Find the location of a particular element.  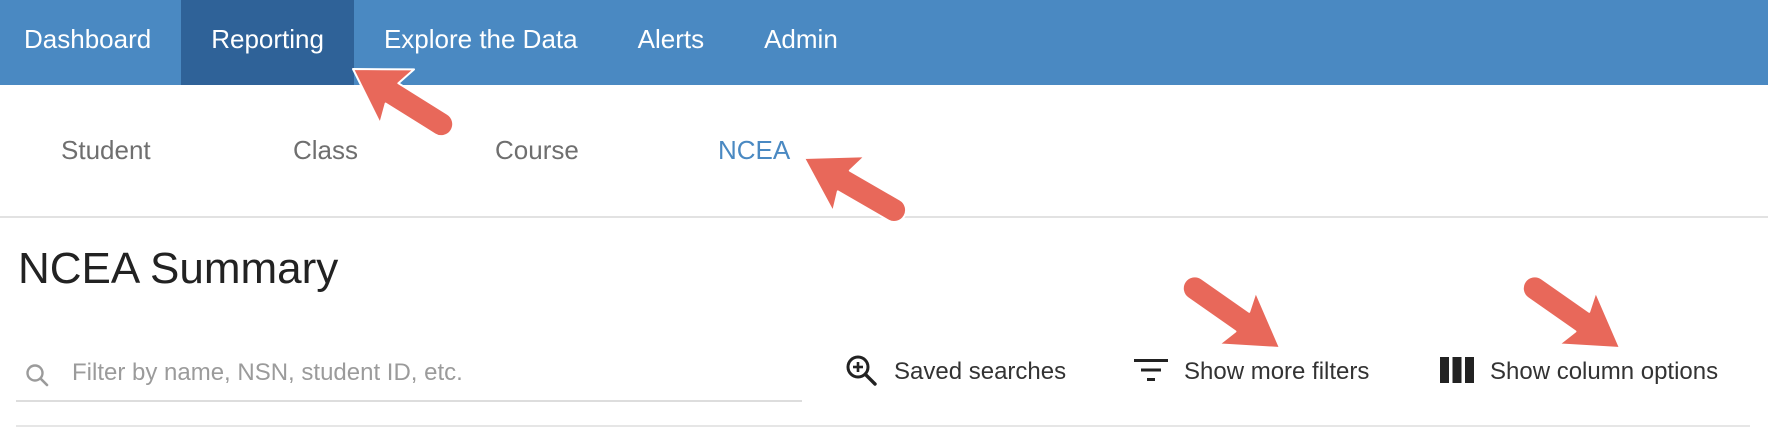

tab-course: Course is located at coordinates (537, 150).